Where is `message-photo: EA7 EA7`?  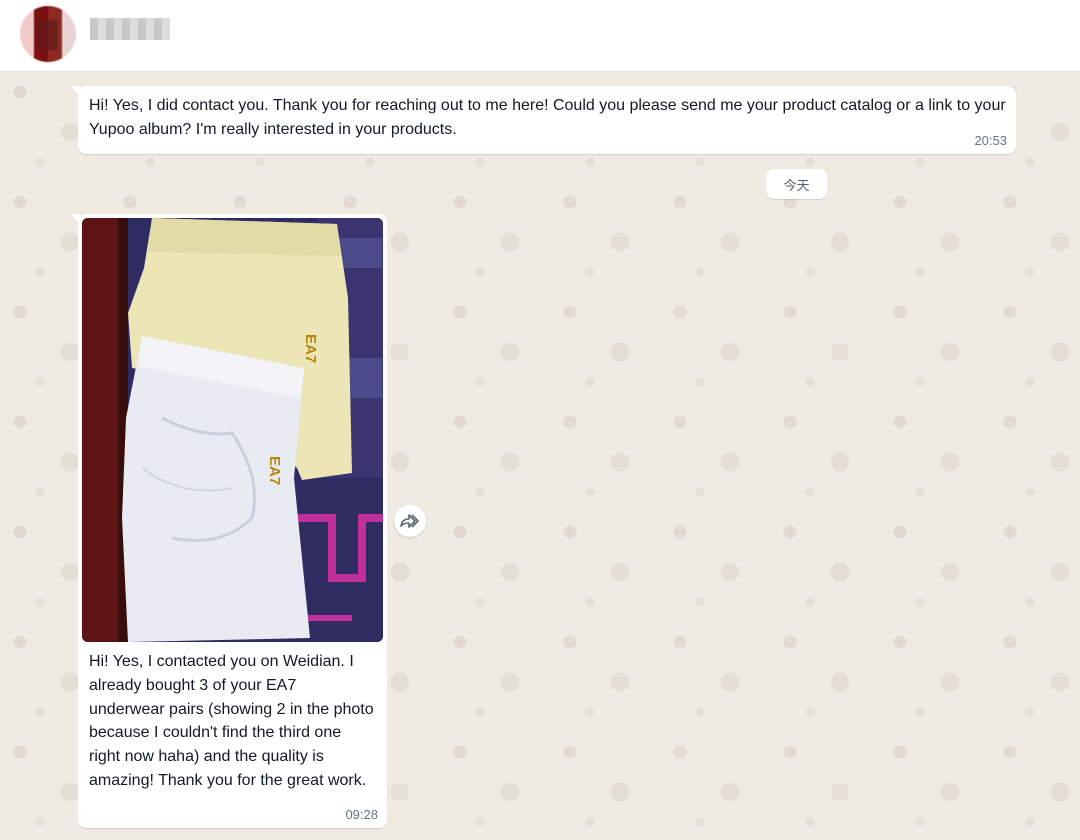 message-photo: EA7 EA7 is located at coordinates (232, 430).